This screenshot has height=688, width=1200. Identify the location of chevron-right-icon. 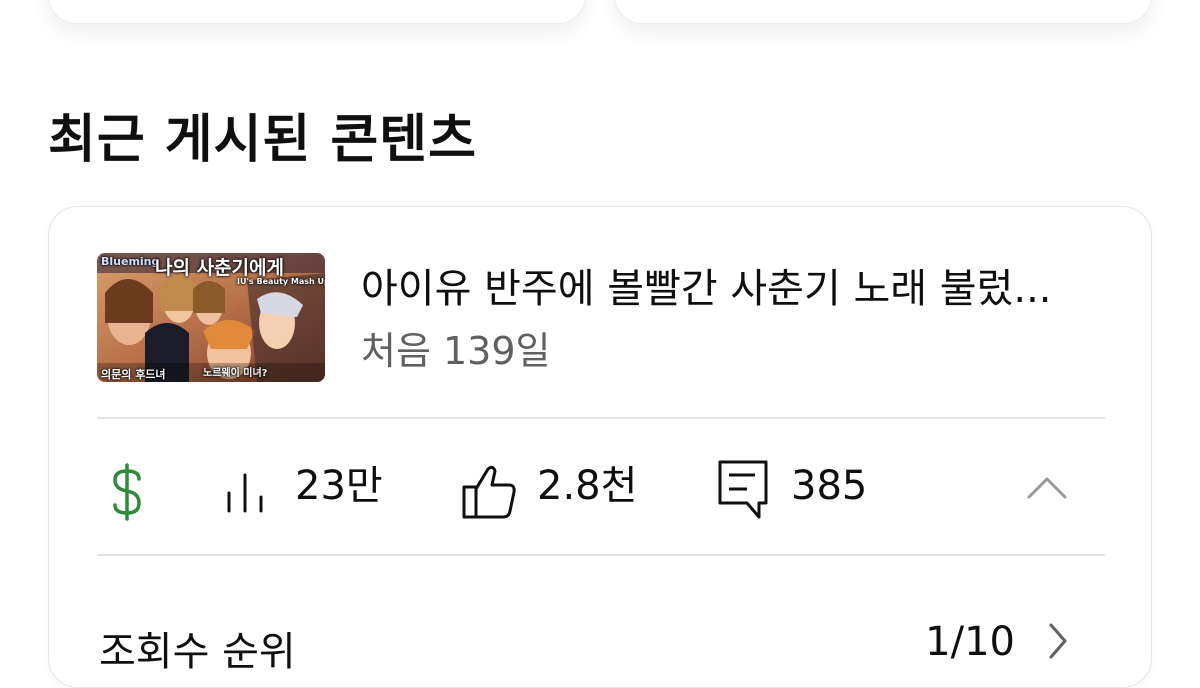
(1058, 643).